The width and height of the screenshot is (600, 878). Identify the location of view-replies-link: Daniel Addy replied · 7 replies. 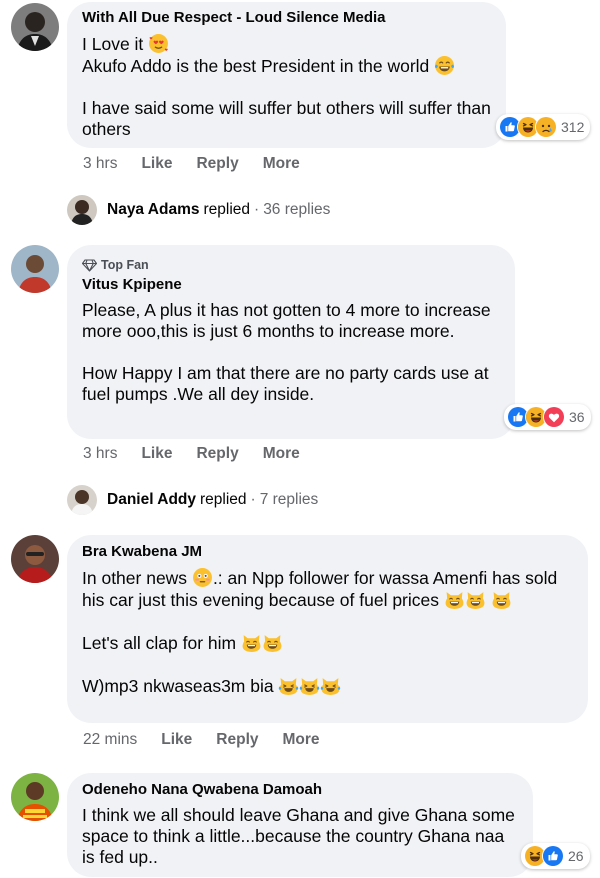
(192, 500).